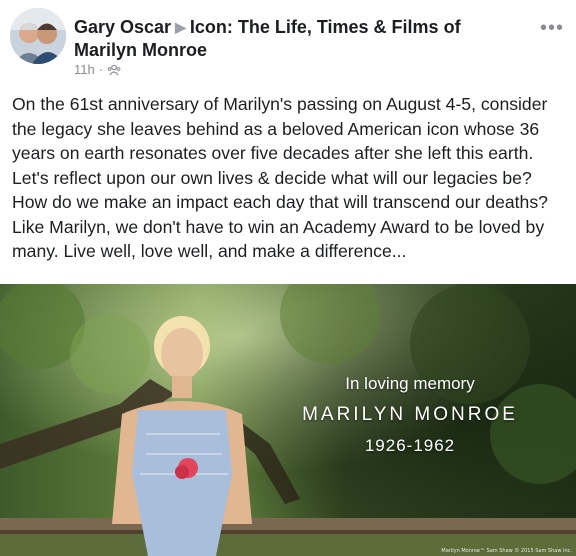  Describe the element at coordinates (410, 414) in the screenshot. I see `memorial-name: MARILYN MONROE` at that location.